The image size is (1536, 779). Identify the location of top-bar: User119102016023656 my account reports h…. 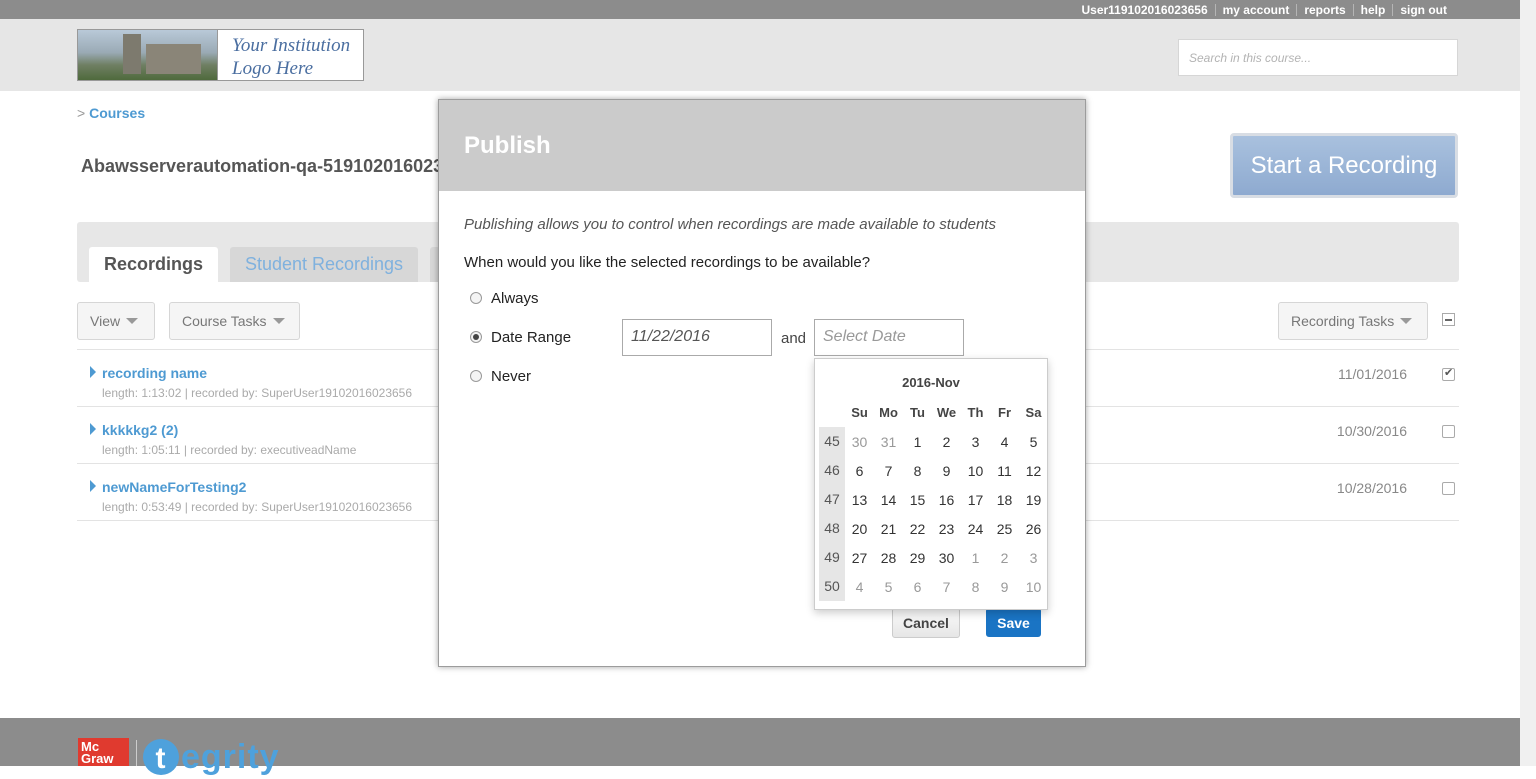
(768, 9).